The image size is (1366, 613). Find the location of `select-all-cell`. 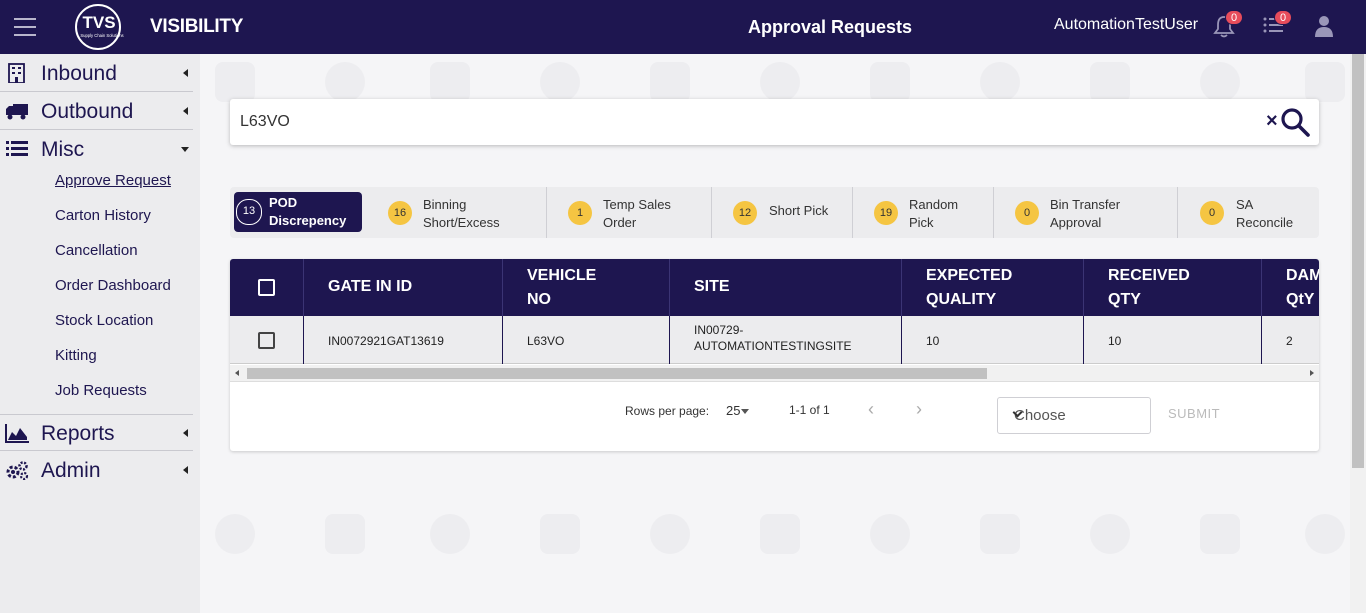

select-all-cell is located at coordinates (267, 287).